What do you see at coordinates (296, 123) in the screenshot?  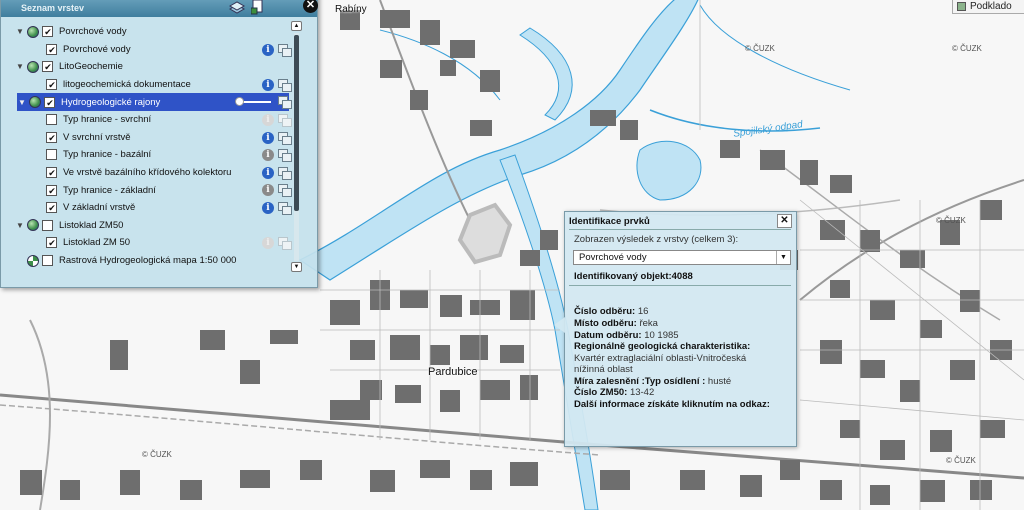 I see `scroll-thumb` at bounding box center [296, 123].